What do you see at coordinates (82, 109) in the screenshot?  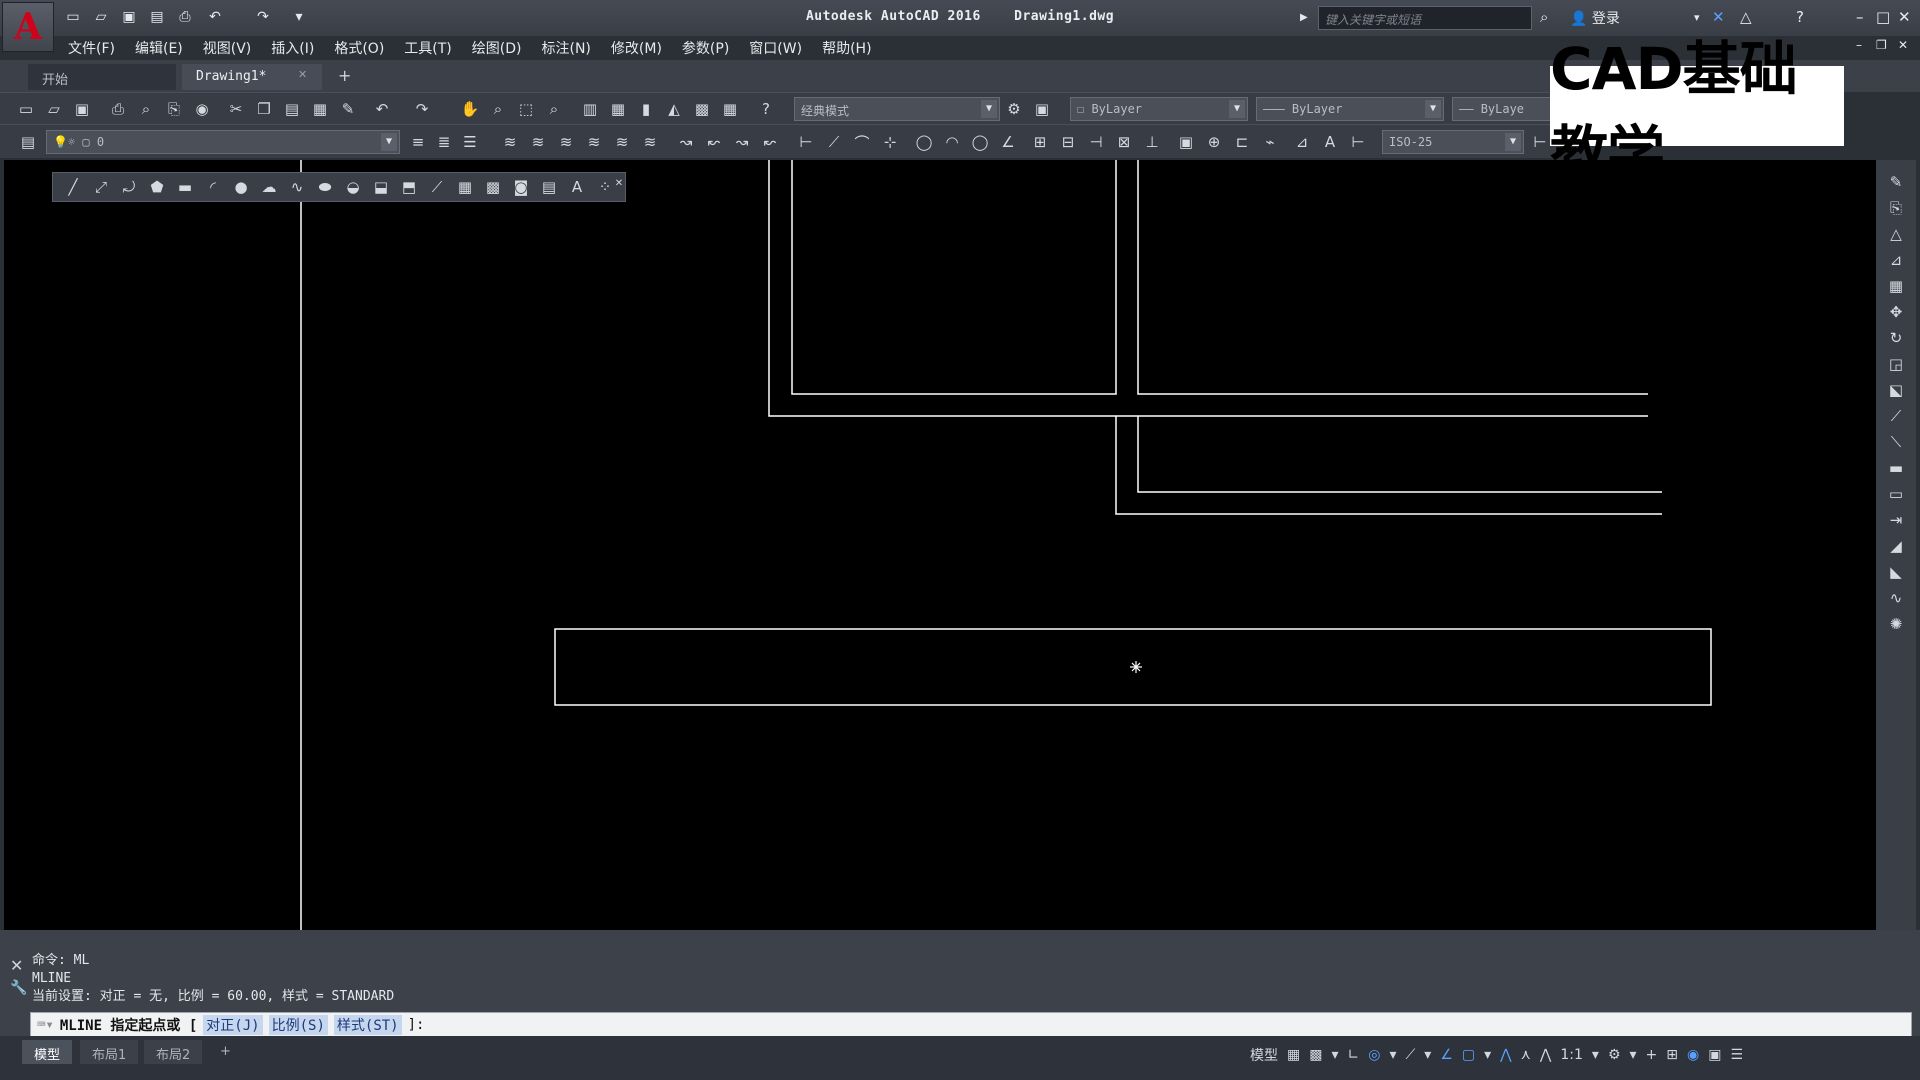 I see `save-icon: ▣` at bounding box center [82, 109].